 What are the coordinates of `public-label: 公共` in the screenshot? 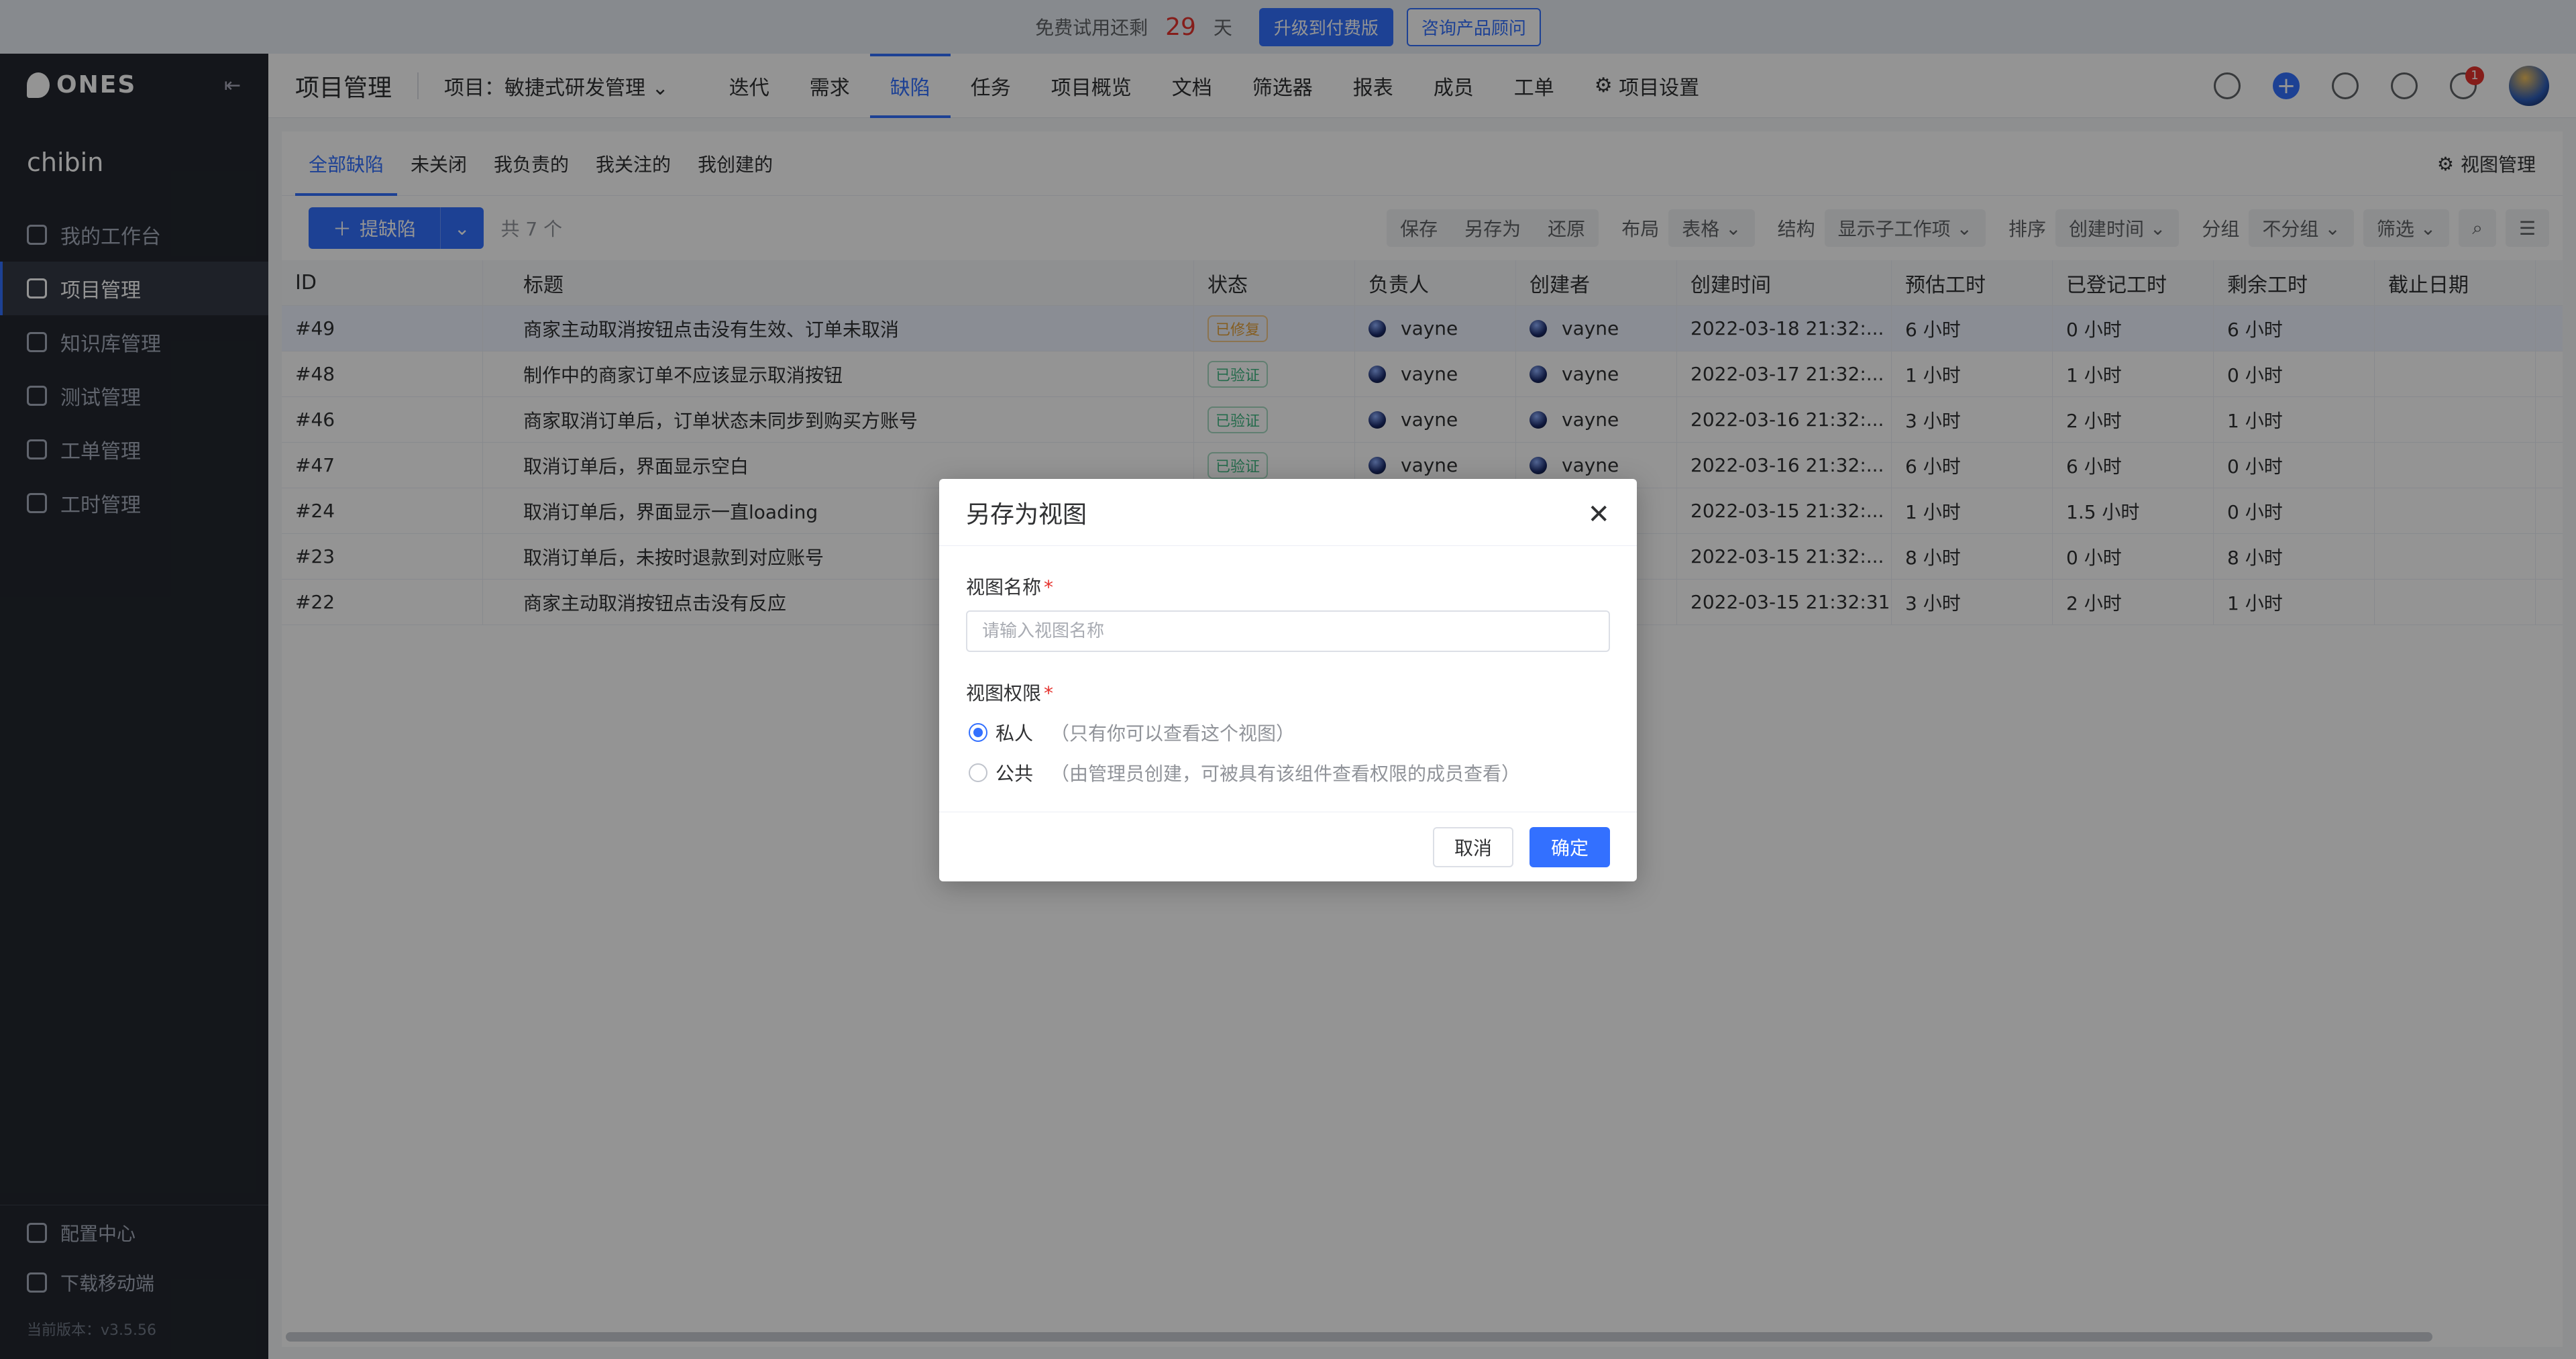 It's located at (1015, 774).